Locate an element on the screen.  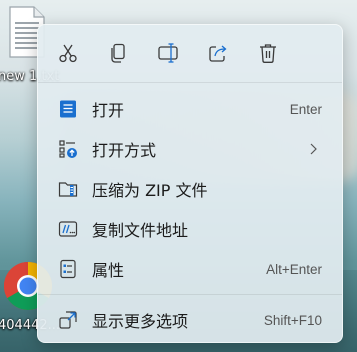
trash-icon is located at coordinates (268, 53).